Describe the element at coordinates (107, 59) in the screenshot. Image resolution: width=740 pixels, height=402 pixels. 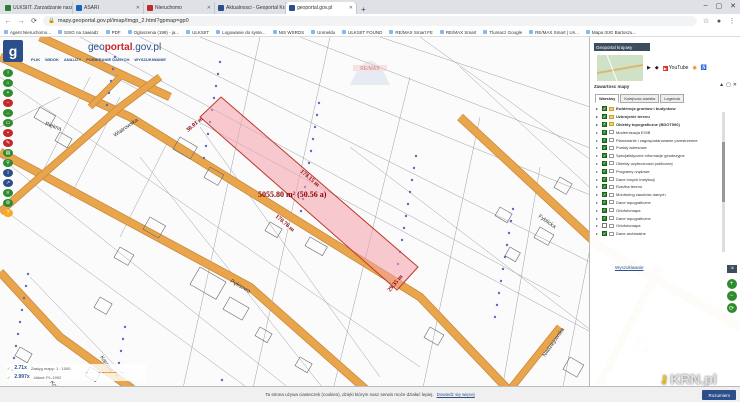
I see `menu-item: POBIERANIE DANYCH` at that location.